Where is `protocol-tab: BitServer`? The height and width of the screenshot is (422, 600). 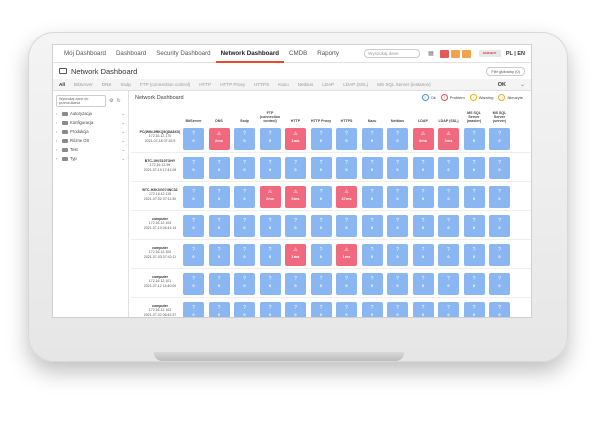 protocol-tab: BitServer is located at coordinates (83, 84).